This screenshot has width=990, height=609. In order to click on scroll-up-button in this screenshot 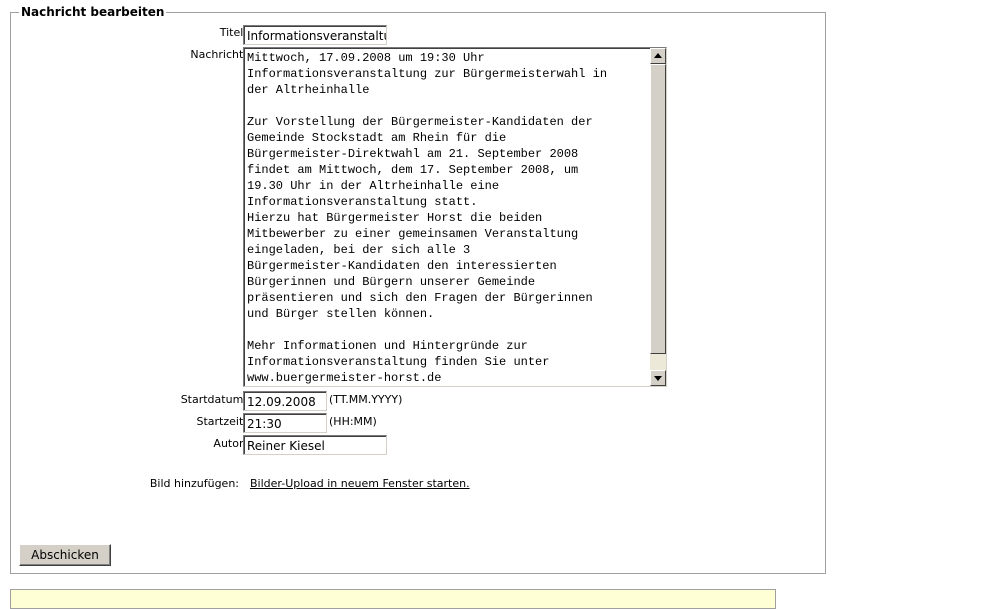, I will do `click(658, 56)`.